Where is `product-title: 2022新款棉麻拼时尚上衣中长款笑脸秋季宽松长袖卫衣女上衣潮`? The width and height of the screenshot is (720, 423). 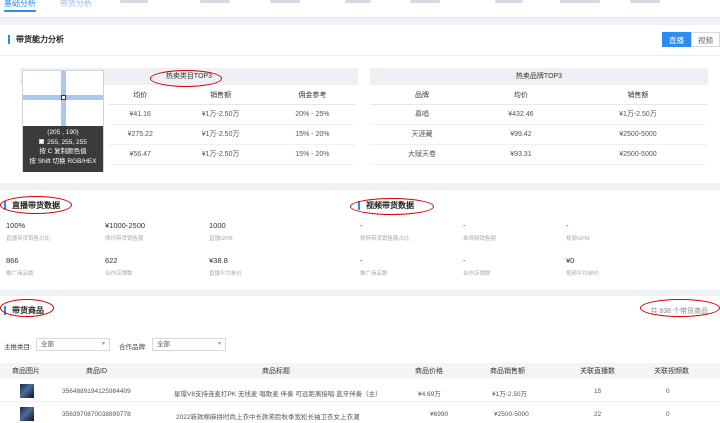
product-title: 2022新款棉麻拼时尚上衣中长款笑脸秋季宽松长袖卫衣女上衣潮 is located at coordinates (267, 416).